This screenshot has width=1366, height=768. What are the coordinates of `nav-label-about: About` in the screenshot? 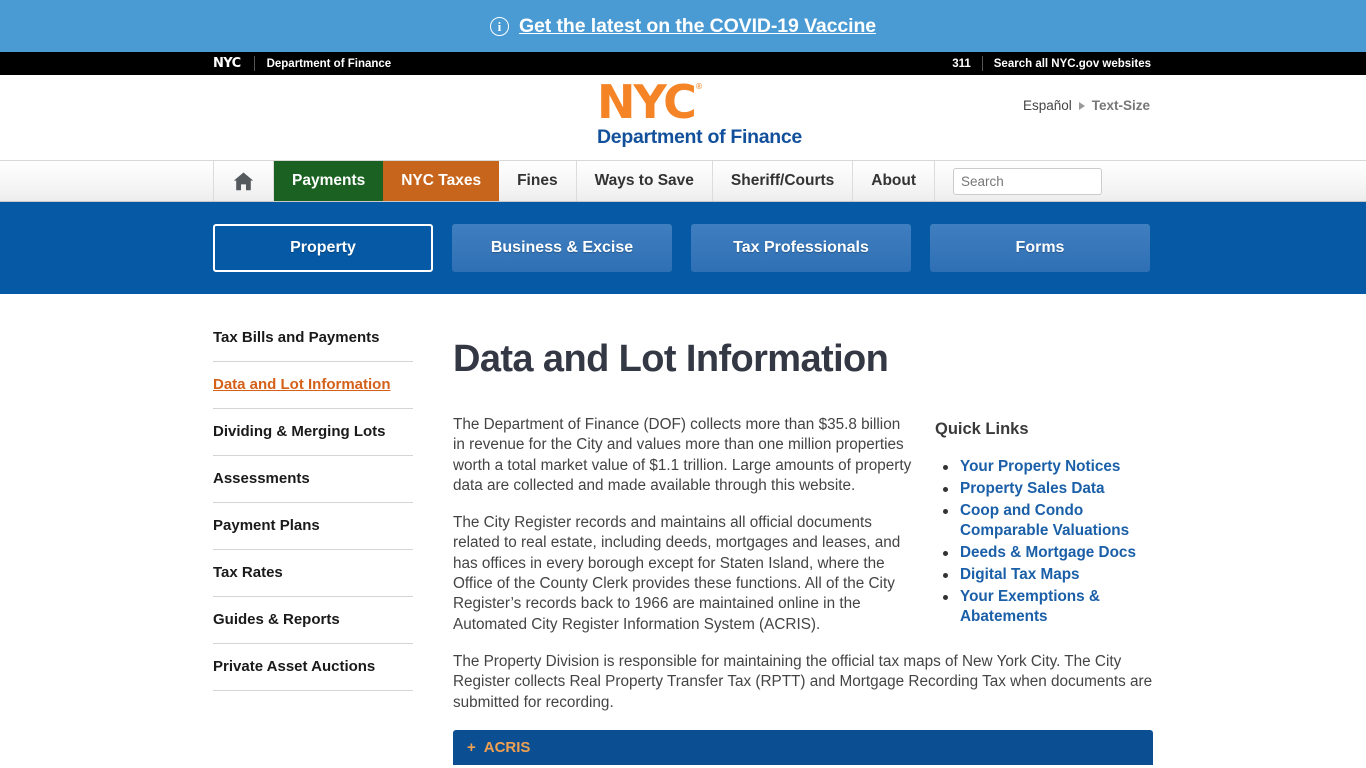 It's located at (894, 180).